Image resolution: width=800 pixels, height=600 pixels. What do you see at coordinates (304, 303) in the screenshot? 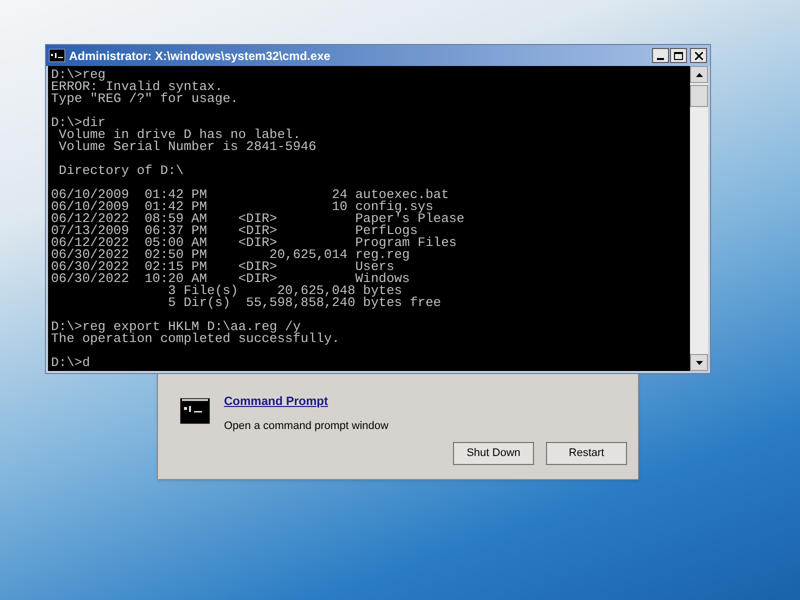
I see `console-line: 5 Dir(s) 55,598,858,240 bytes free` at bounding box center [304, 303].